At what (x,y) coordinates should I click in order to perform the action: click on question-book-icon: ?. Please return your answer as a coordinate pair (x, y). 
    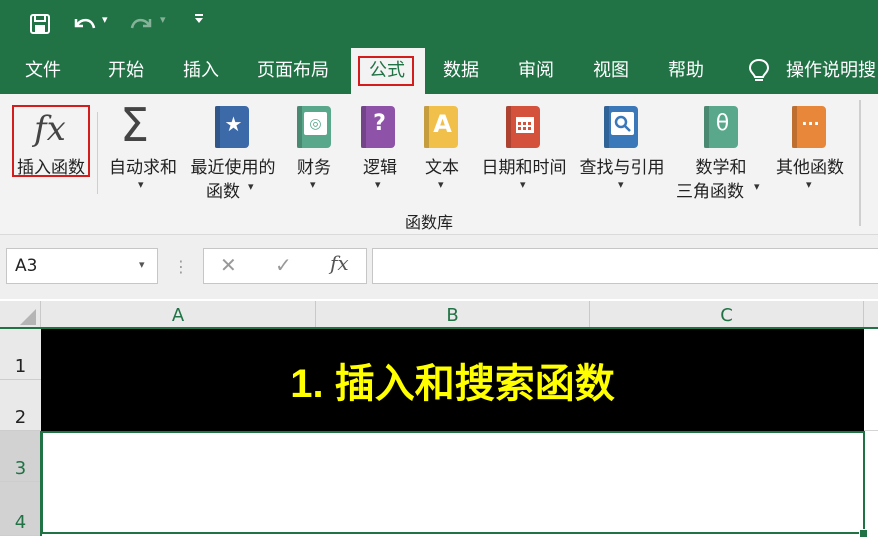
    Looking at the image, I should click on (378, 127).